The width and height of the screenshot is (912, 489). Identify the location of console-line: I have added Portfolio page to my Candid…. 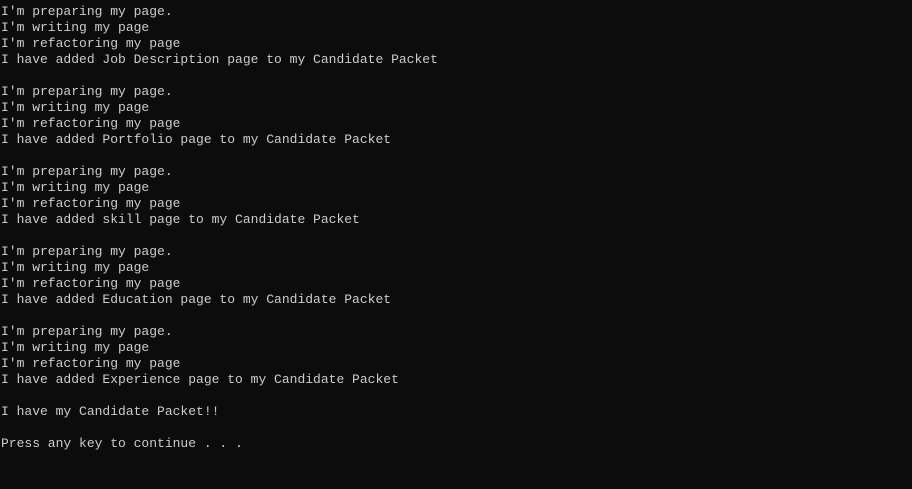
(196, 139).